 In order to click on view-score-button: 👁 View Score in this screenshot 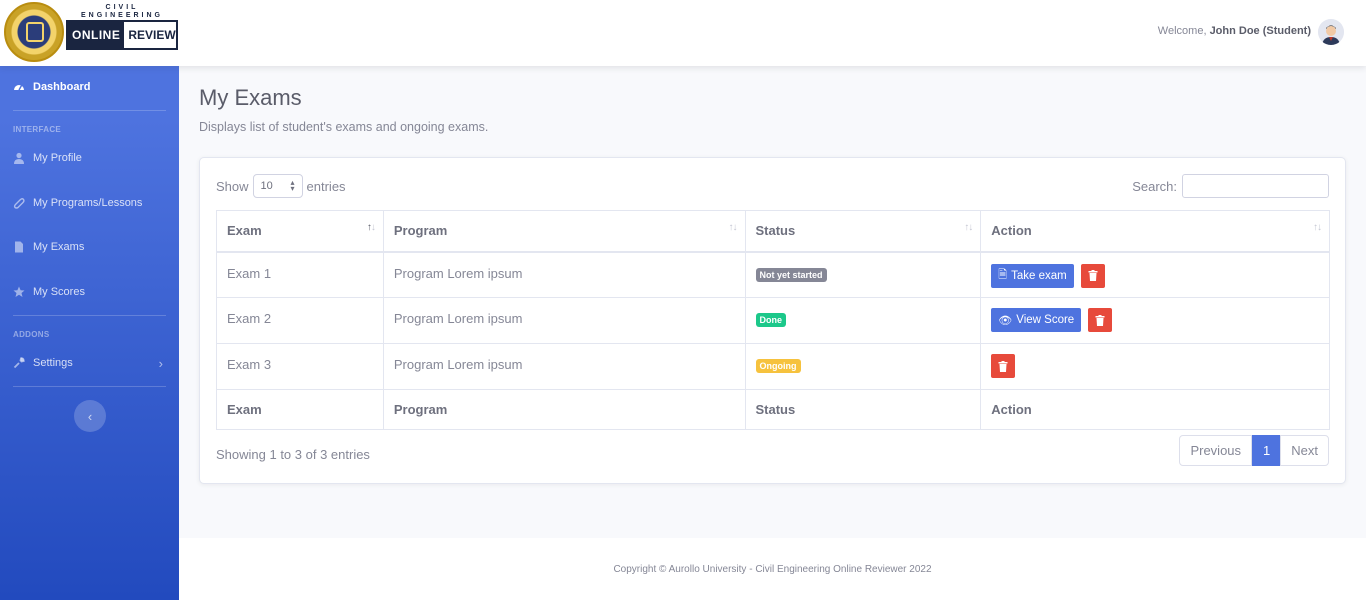, I will do `click(1036, 320)`.